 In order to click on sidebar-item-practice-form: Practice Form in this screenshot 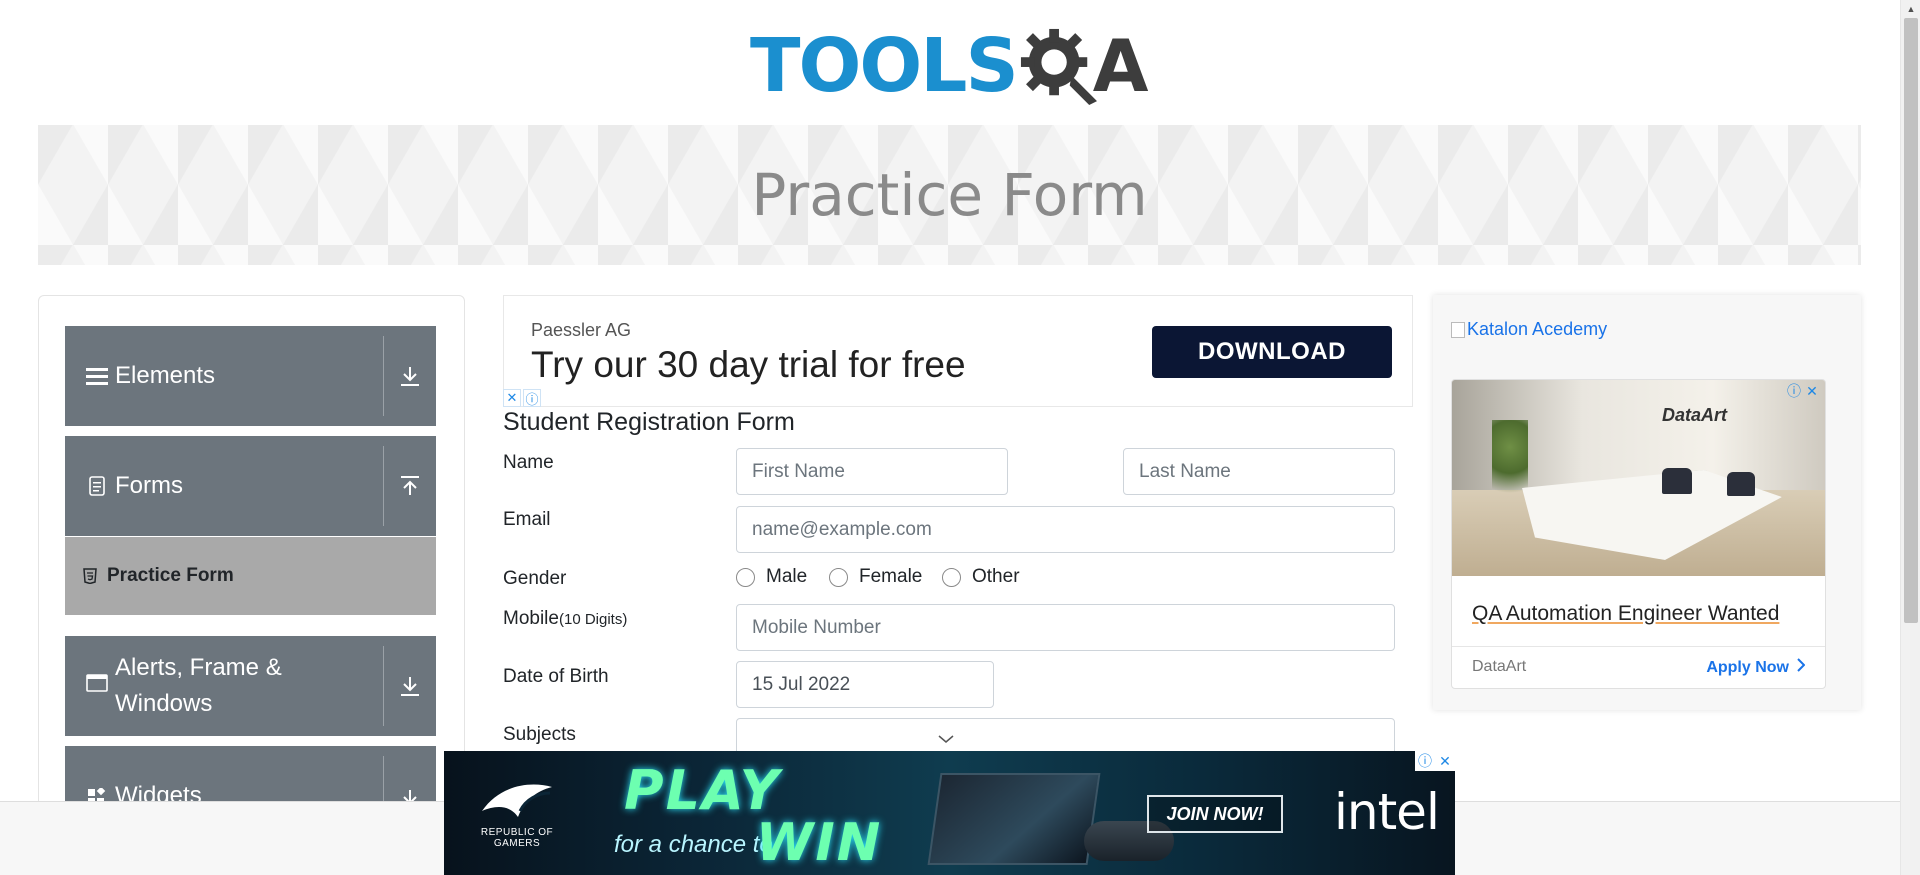, I will do `click(250, 576)`.